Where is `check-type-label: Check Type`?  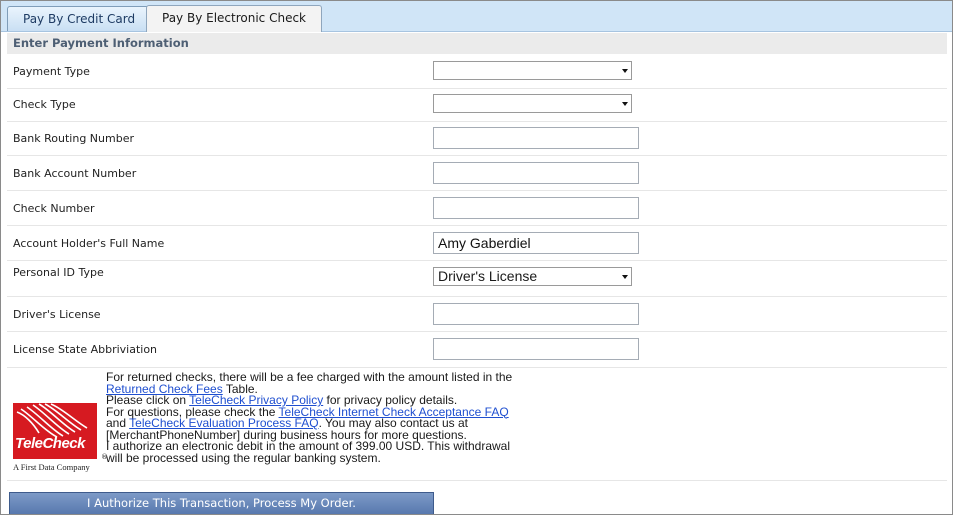
check-type-label: Check Type is located at coordinates (44, 104).